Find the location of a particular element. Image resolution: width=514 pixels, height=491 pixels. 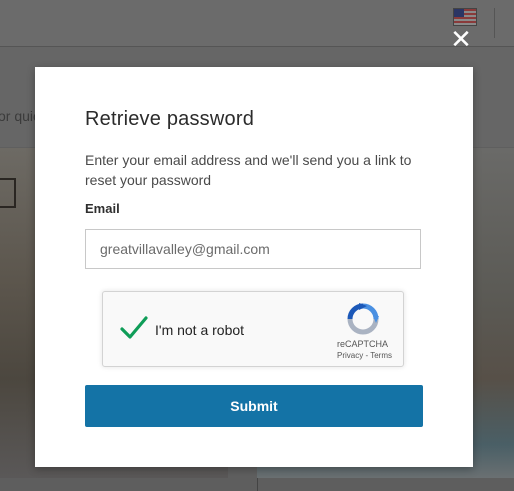

email-field is located at coordinates (253, 249).